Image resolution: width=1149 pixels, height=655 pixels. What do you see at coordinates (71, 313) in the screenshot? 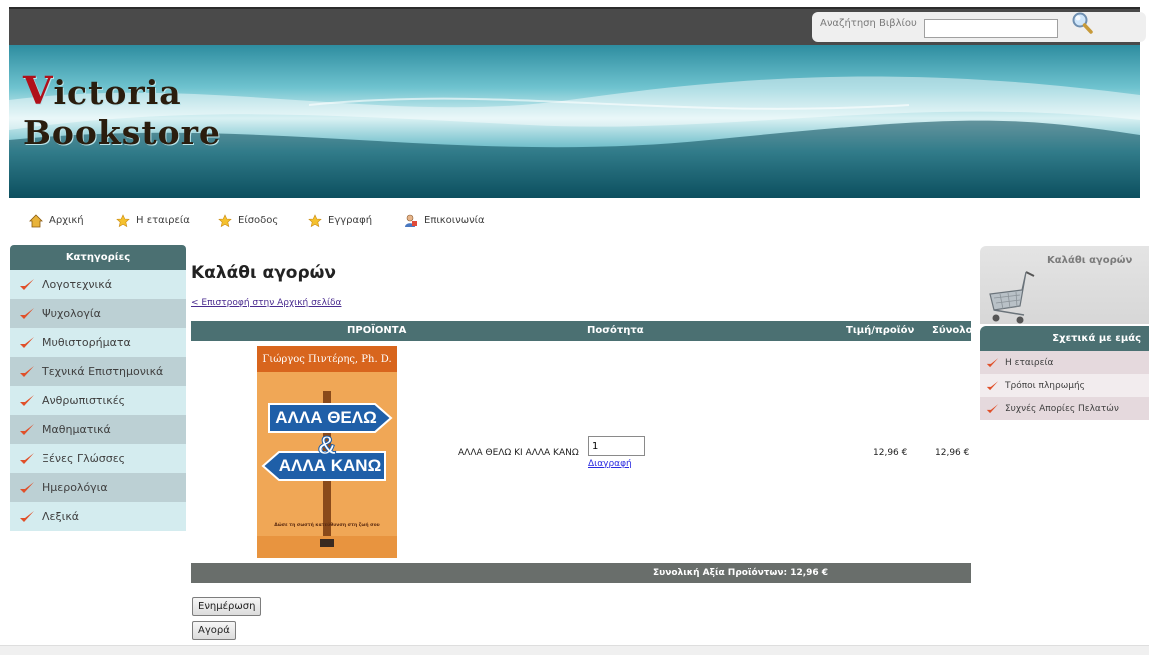
I see `category-label: Ψυχολογία` at bounding box center [71, 313].